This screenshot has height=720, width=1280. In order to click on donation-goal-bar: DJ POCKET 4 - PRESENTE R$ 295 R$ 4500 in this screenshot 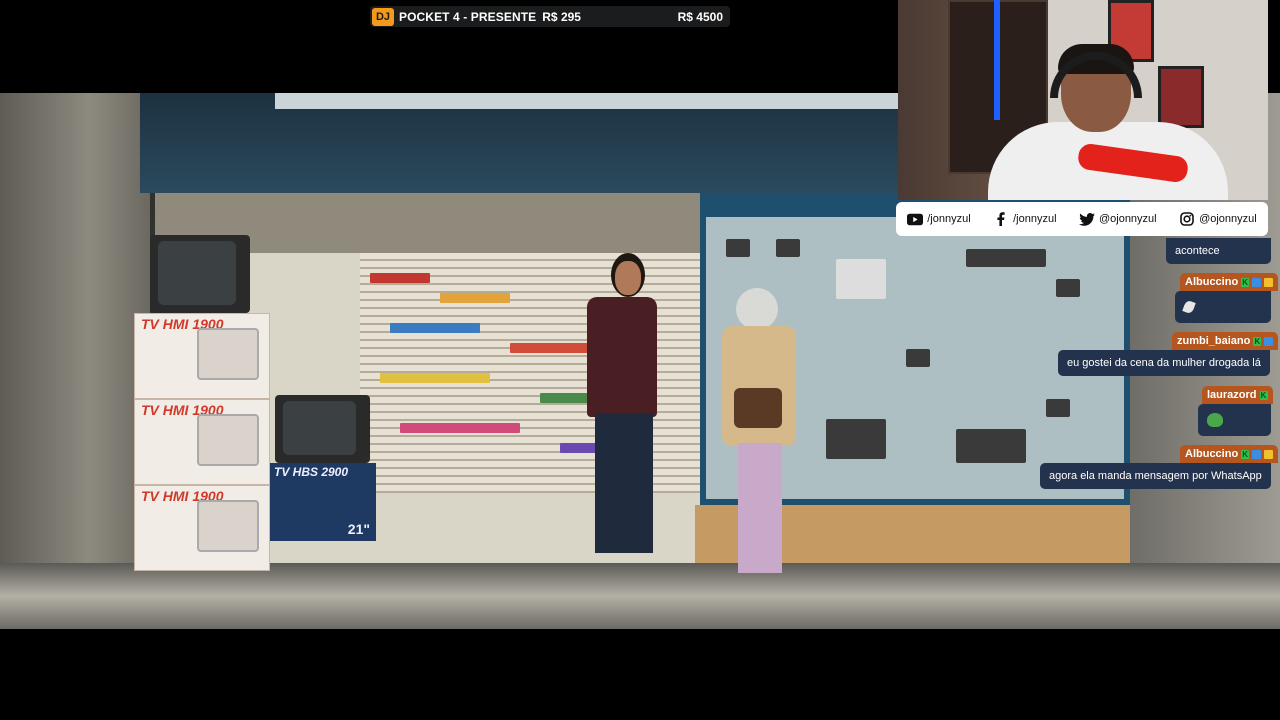, I will do `click(550, 16)`.